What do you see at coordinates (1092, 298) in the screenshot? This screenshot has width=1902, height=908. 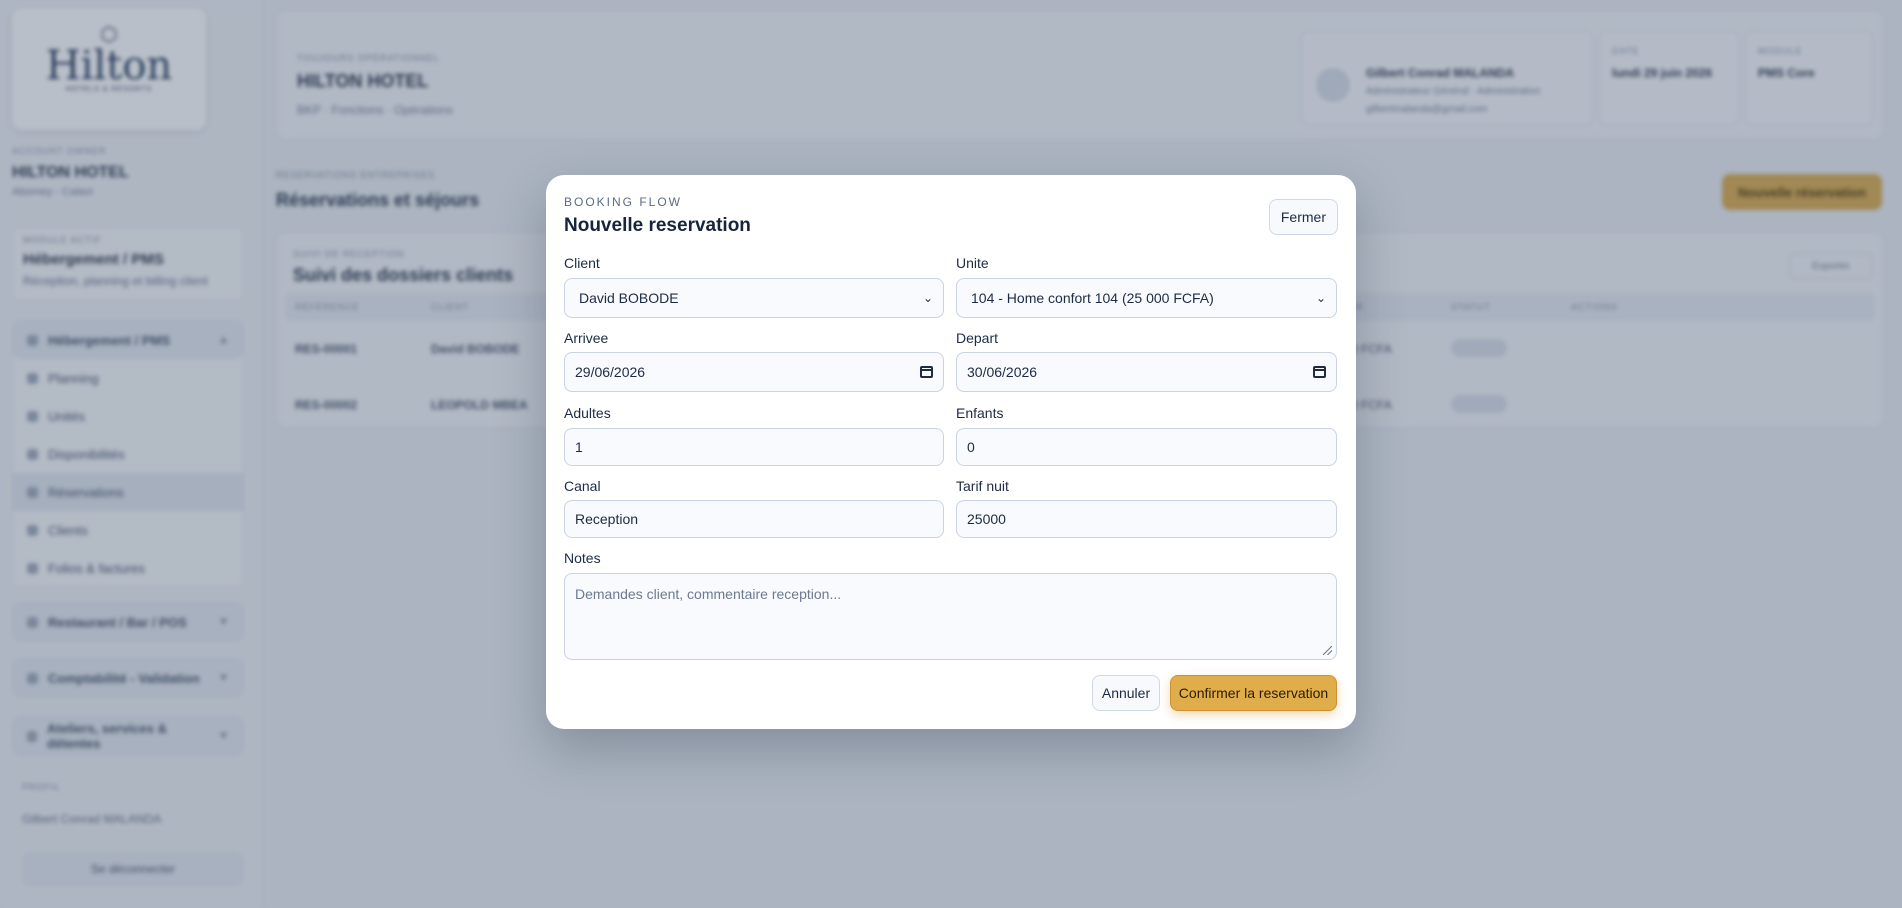 I see `unite-select-value: 104 - Home confort 104 (25 000 FCFA)` at bounding box center [1092, 298].